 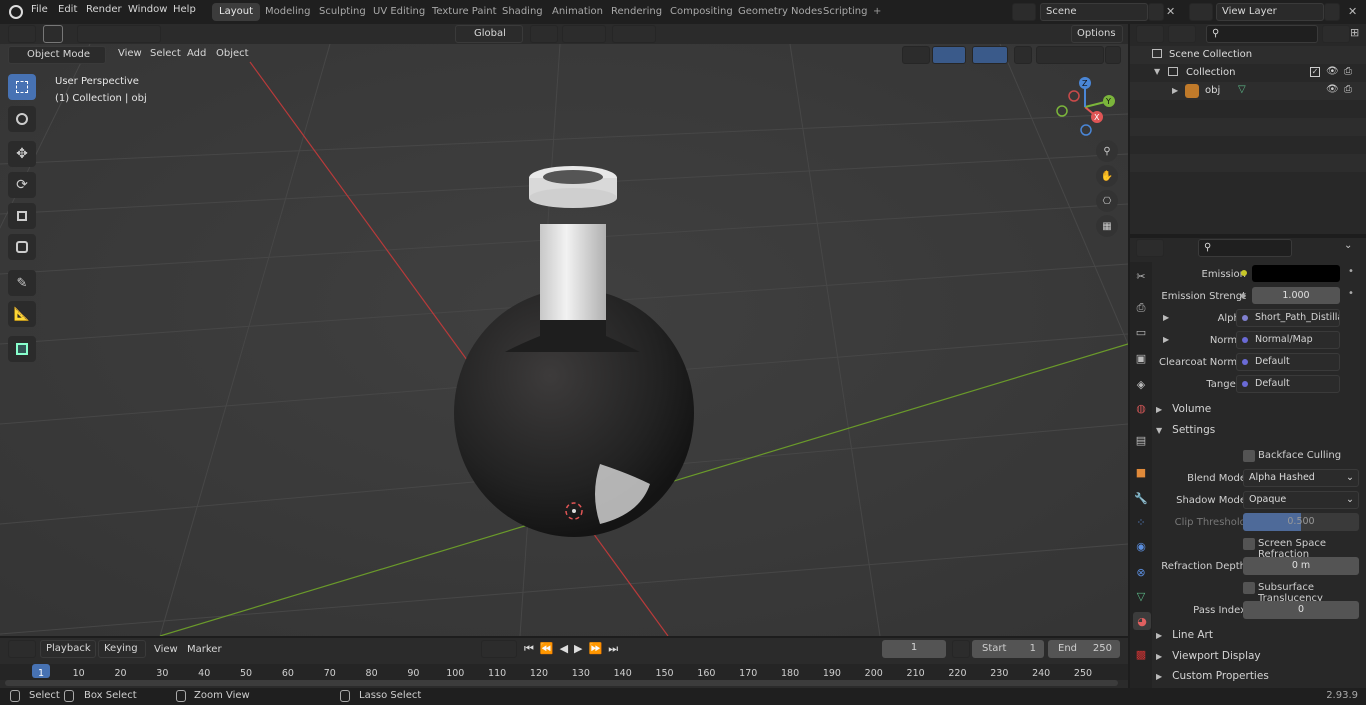 I want to click on scale-tool-icon, so click(x=22, y=216).